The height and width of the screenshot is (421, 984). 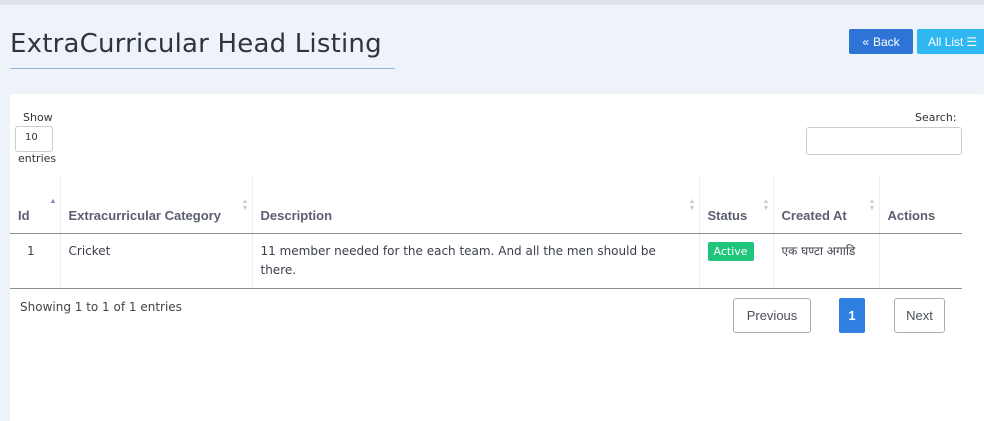 I want to click on sort-icon: ▲, so click(x=53, y=201).